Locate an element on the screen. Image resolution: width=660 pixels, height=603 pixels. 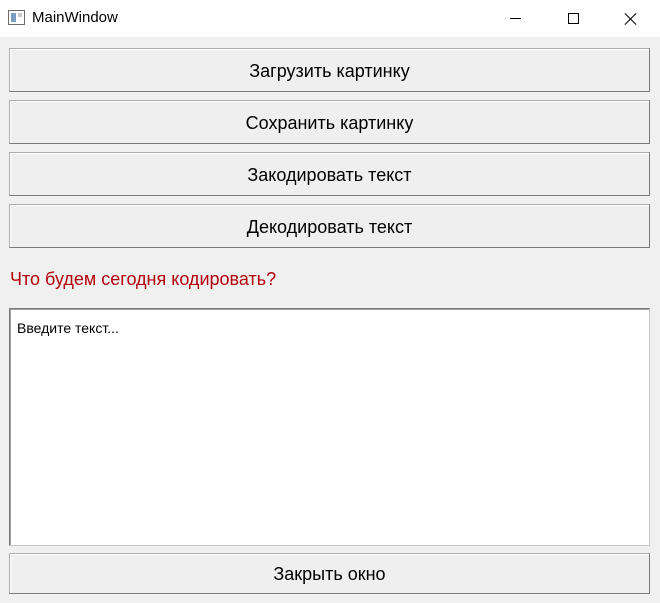
close-icon is located at coordinates (631, 19).